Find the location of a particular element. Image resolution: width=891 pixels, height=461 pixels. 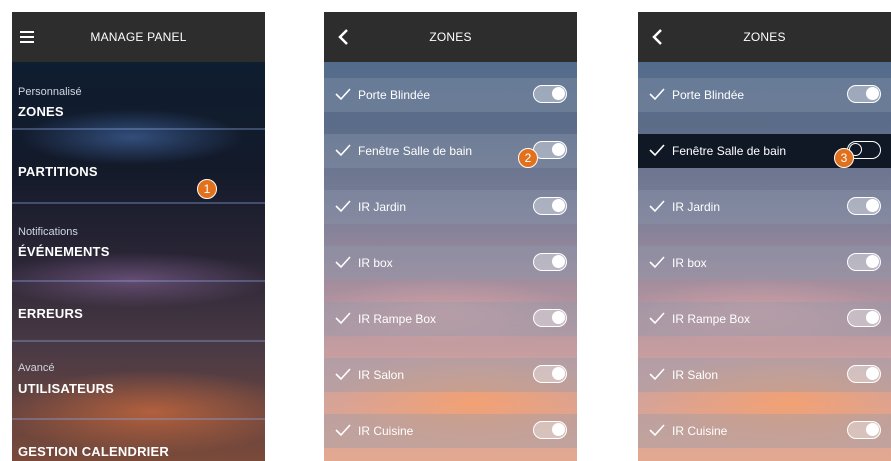

menu-item-subtitle: Avancé is located at coordinates (36, 368).